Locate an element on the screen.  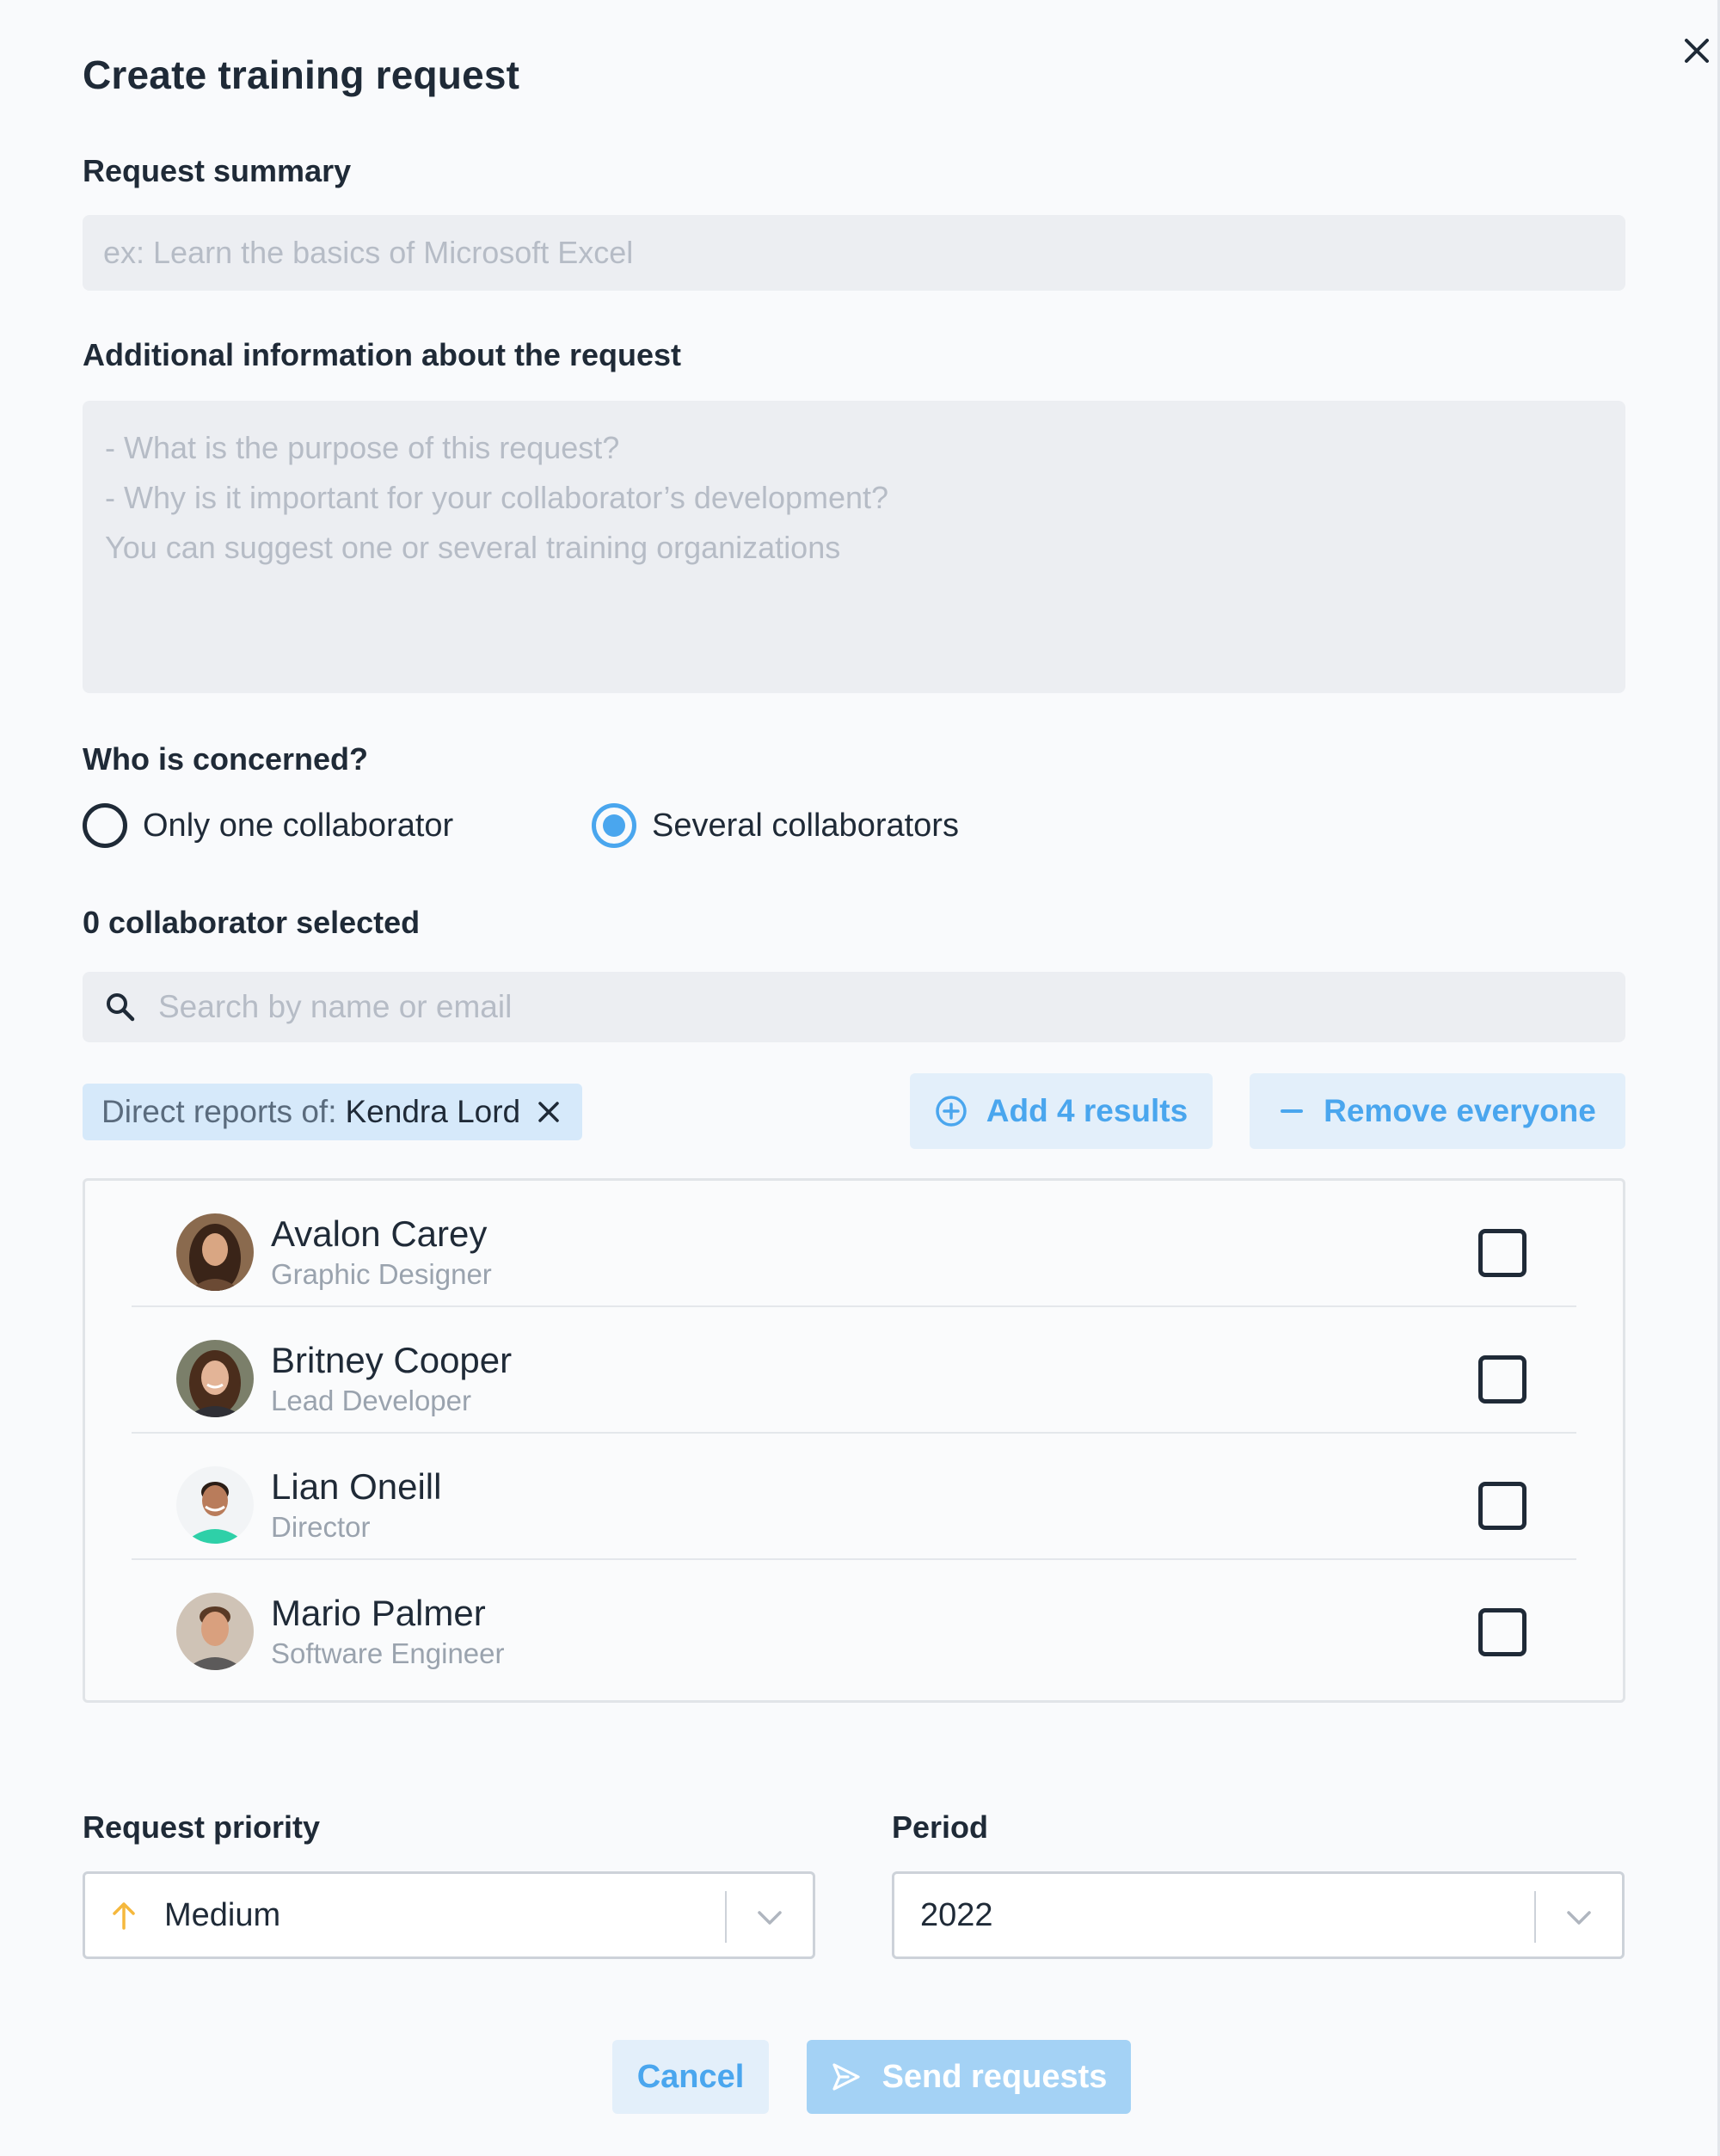
filter-chip: Direct reports of: Kendra Lord is located at coordinates (333, 1112).